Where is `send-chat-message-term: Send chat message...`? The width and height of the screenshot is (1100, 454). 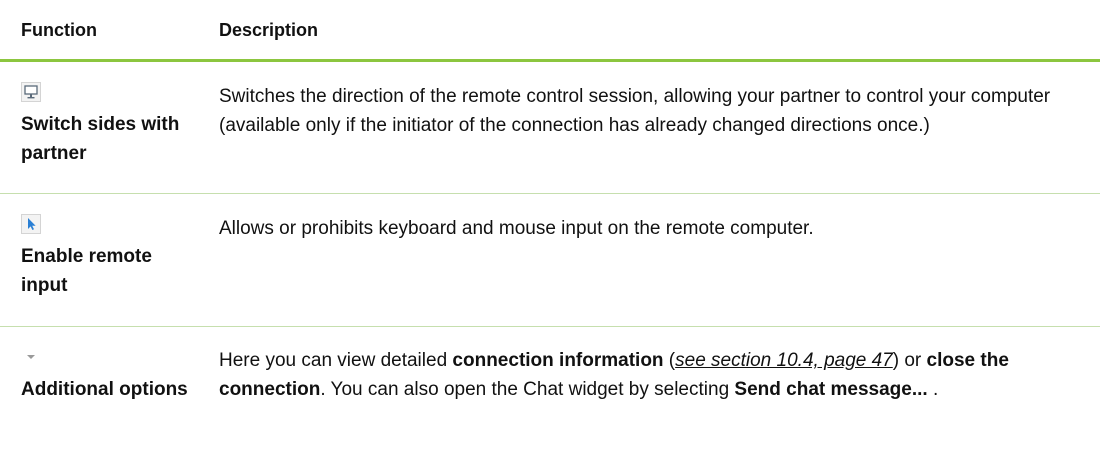 send-chat-message-term: Send chat message... is located at coordinates (831, 389).